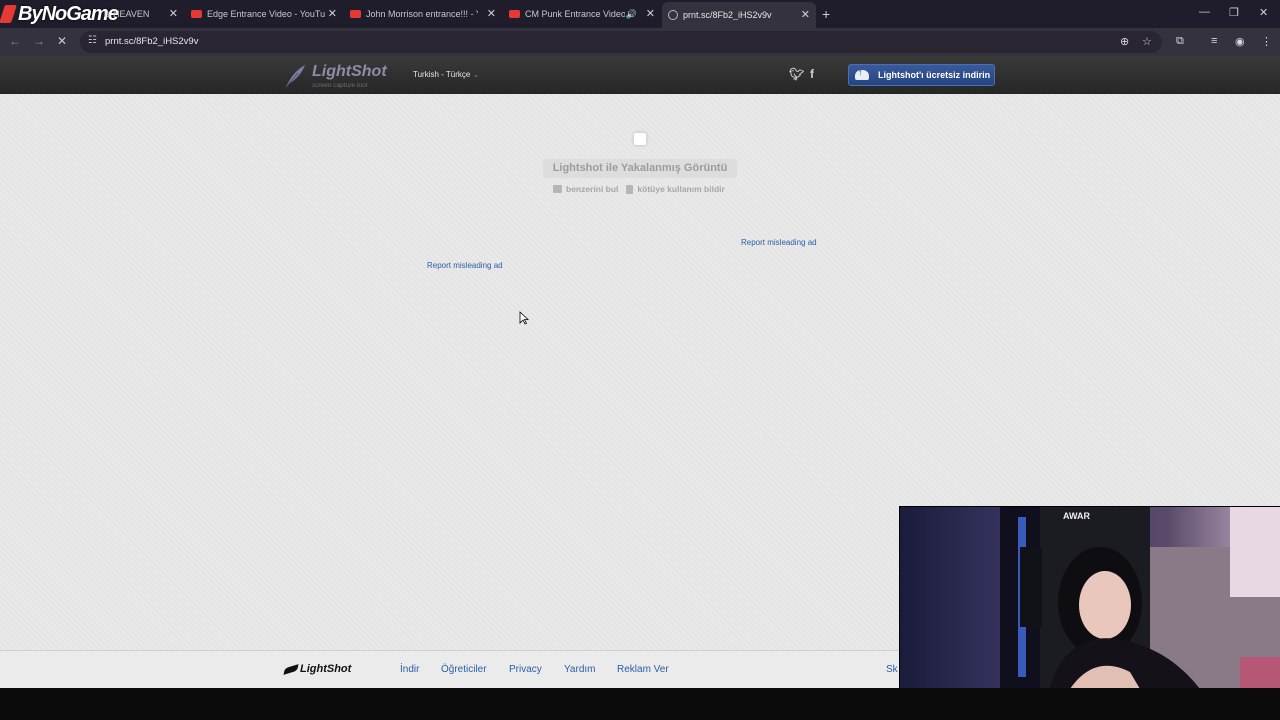 This screenshot has height=720, width=1280. What do you see at coordinates (525, 669) in the screenshot?
I see `footer-link-privacy: Privacy` at bounding box center [525, 669].